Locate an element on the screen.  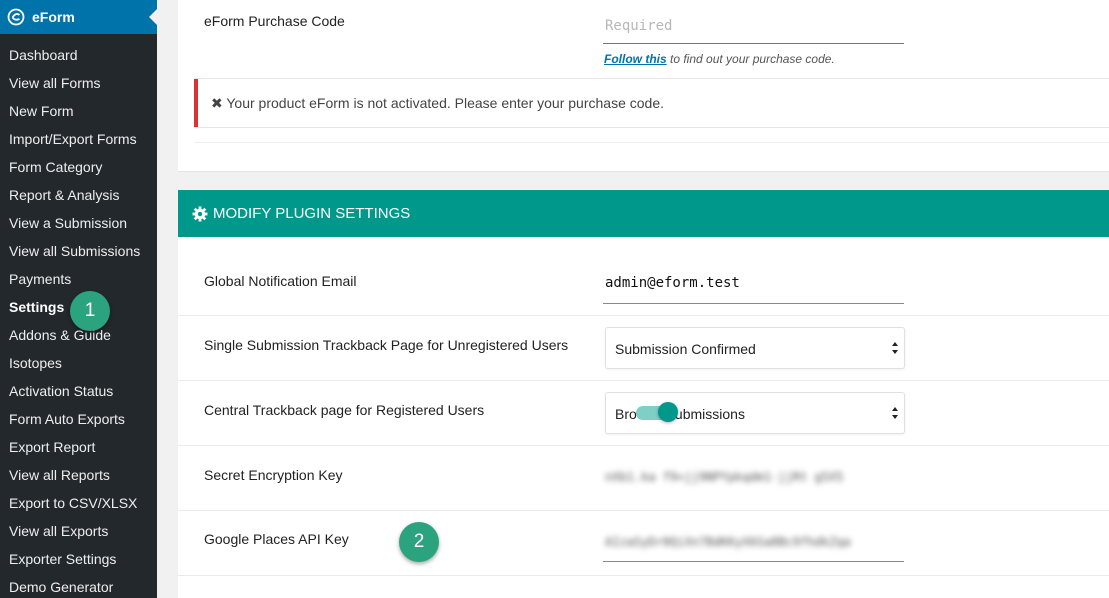
google-key-label: Google Places API Key is located at coordinates (276, 539).